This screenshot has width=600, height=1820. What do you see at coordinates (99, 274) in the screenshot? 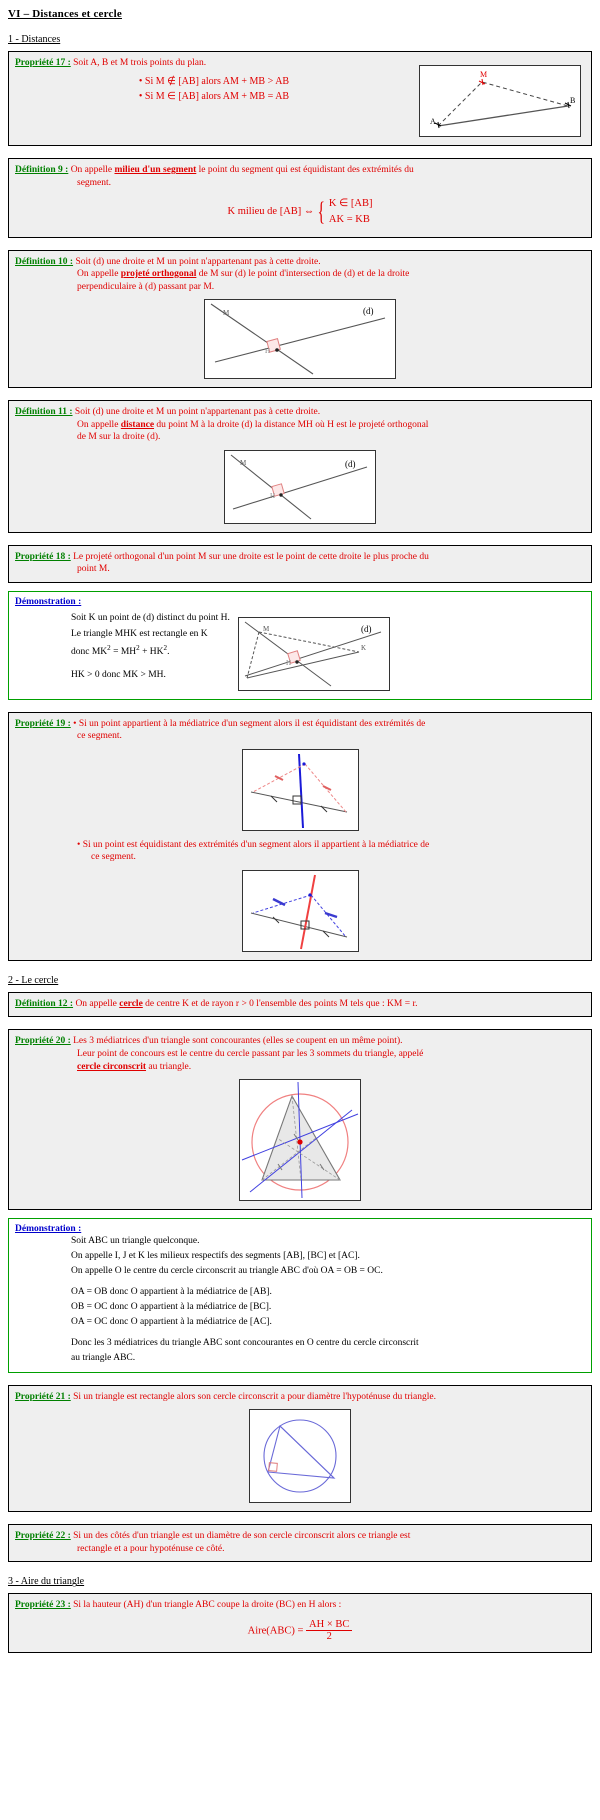
I see `definition-10-line2-before: On appelle` at bounding box center [99, 274].